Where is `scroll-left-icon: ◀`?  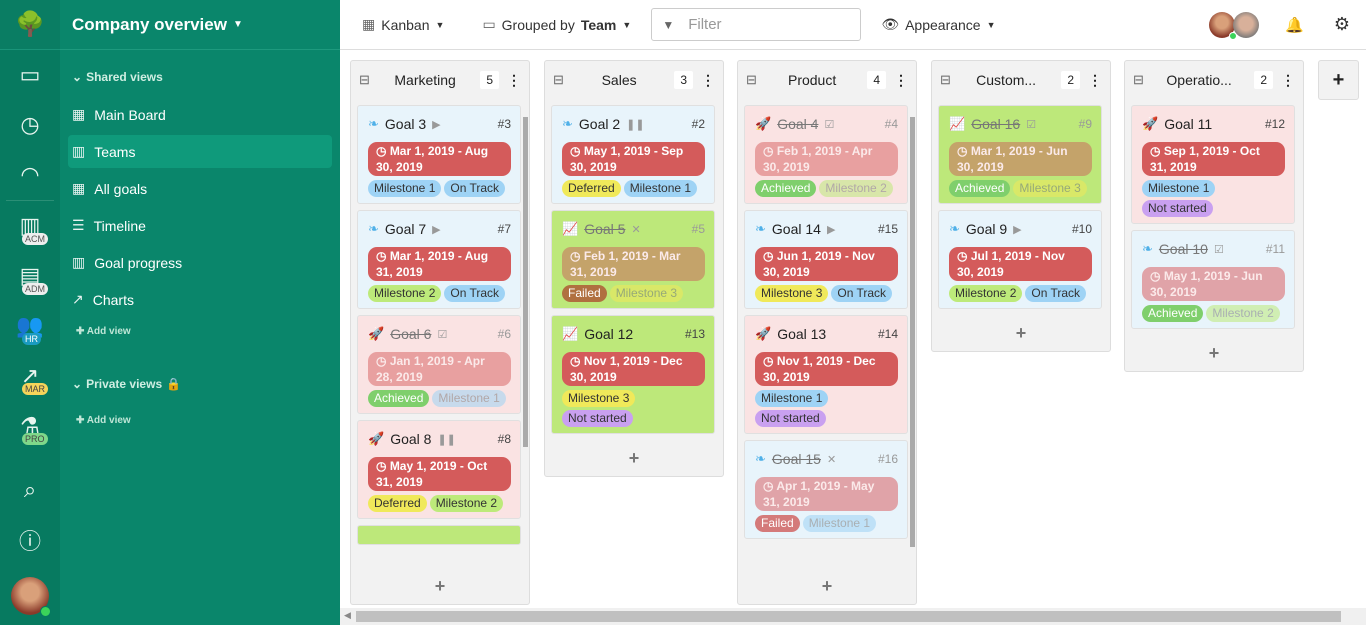
scroll-left-icon: ◀ is located at coordinates (347, 615).